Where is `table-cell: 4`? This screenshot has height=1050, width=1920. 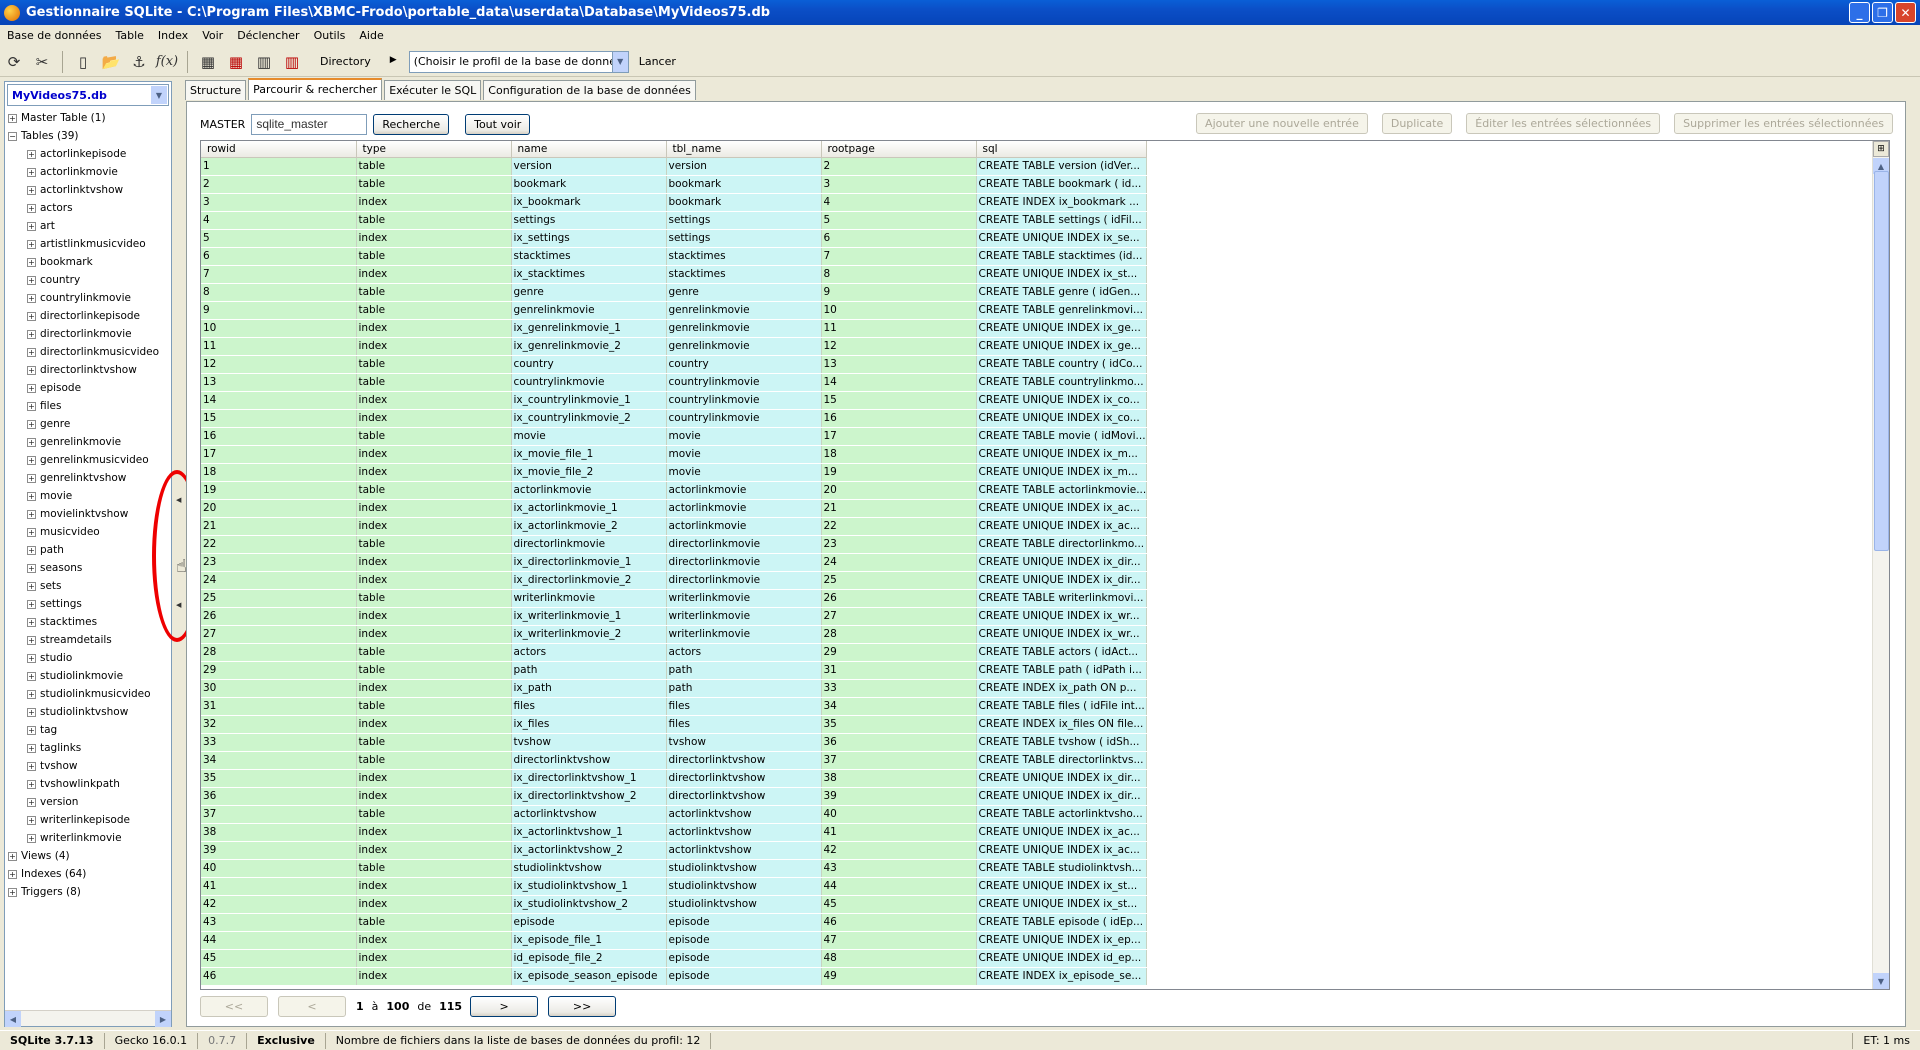
table-cell: 4 is located at coordinates (899, 202).